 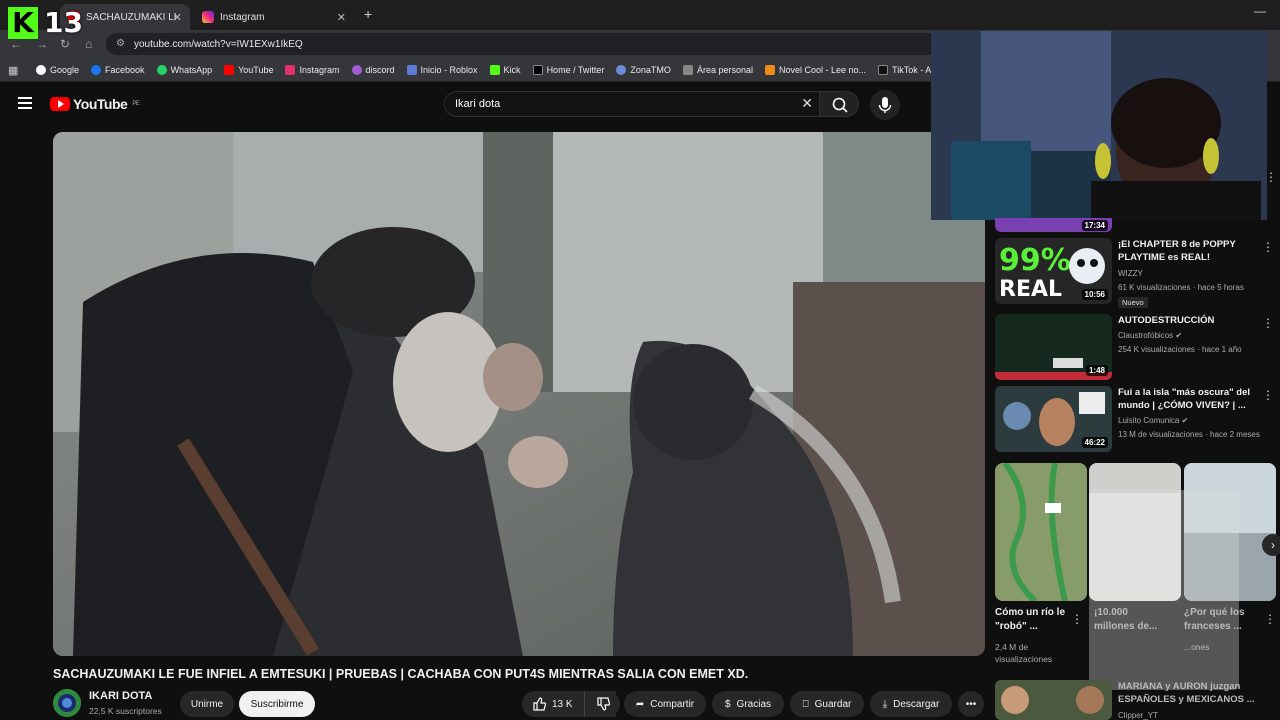 What do you see at coordinates (1260, 11) in the screenshot?
I see `minimize-icon: —` at bounding box center [1260, 11].